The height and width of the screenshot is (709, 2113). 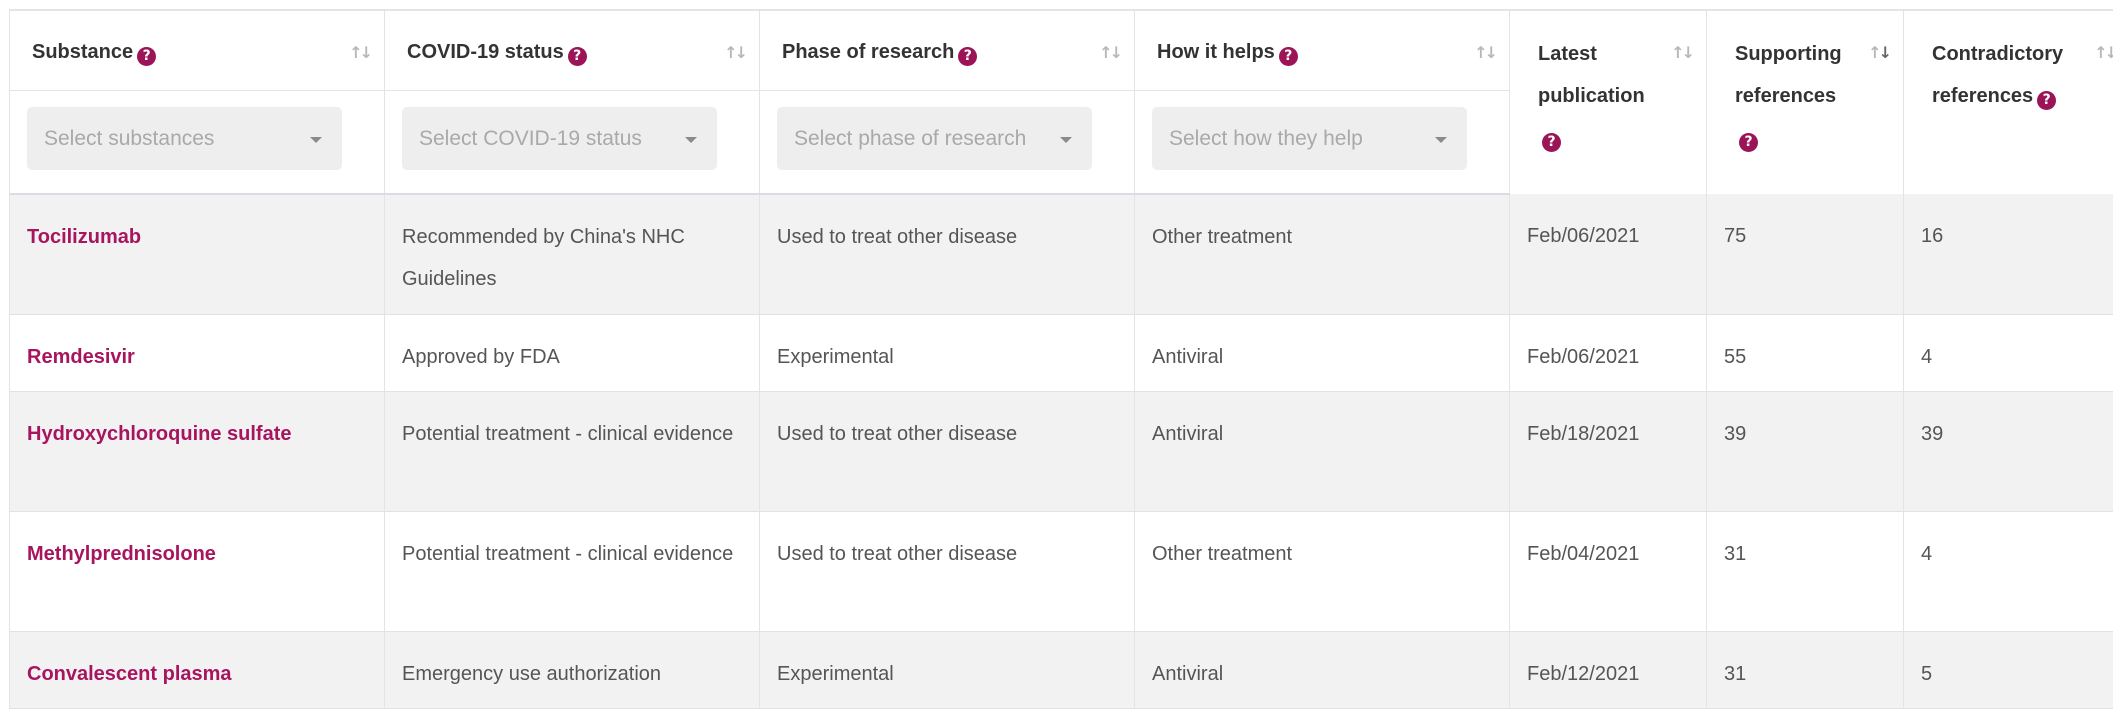 What do you see at coordinates (1805, 451) in the screenshot?
I see `supporting-references-cell: 39` at bounding box center [1805, 451].